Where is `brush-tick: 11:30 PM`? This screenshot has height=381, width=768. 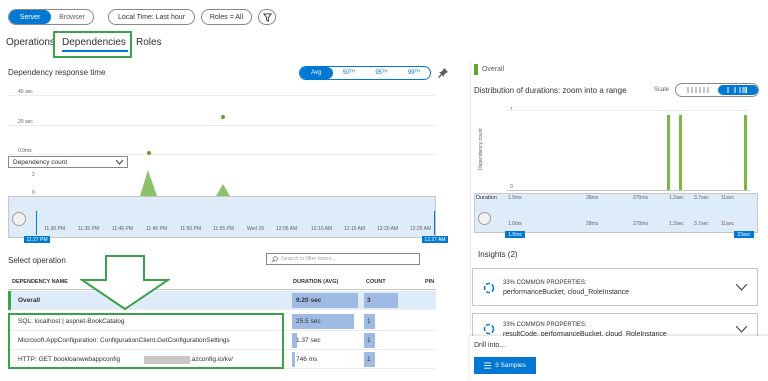
brush-tick: 11:30 PM is located at coordinates (55, 229).